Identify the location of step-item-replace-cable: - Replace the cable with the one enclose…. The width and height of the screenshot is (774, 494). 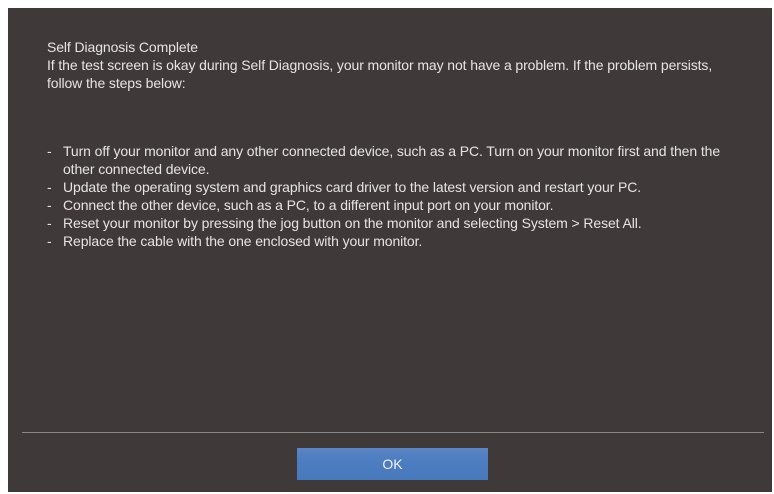
(397, 241).